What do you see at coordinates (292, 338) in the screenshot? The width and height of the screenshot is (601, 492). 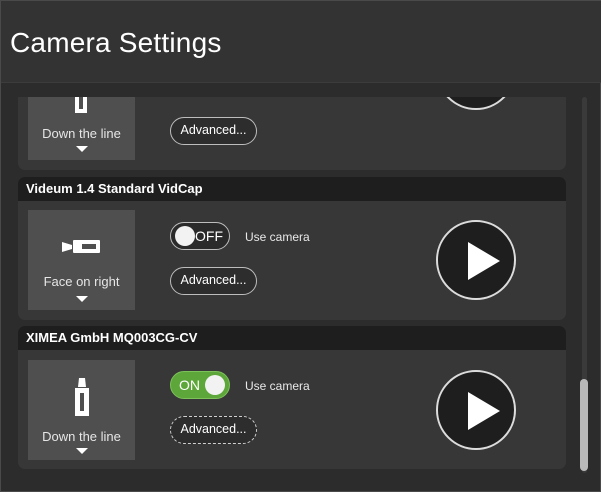 I see `camera-name: XIMEA GmbH MQ003CG-CV` at bounding box center [292, 338].